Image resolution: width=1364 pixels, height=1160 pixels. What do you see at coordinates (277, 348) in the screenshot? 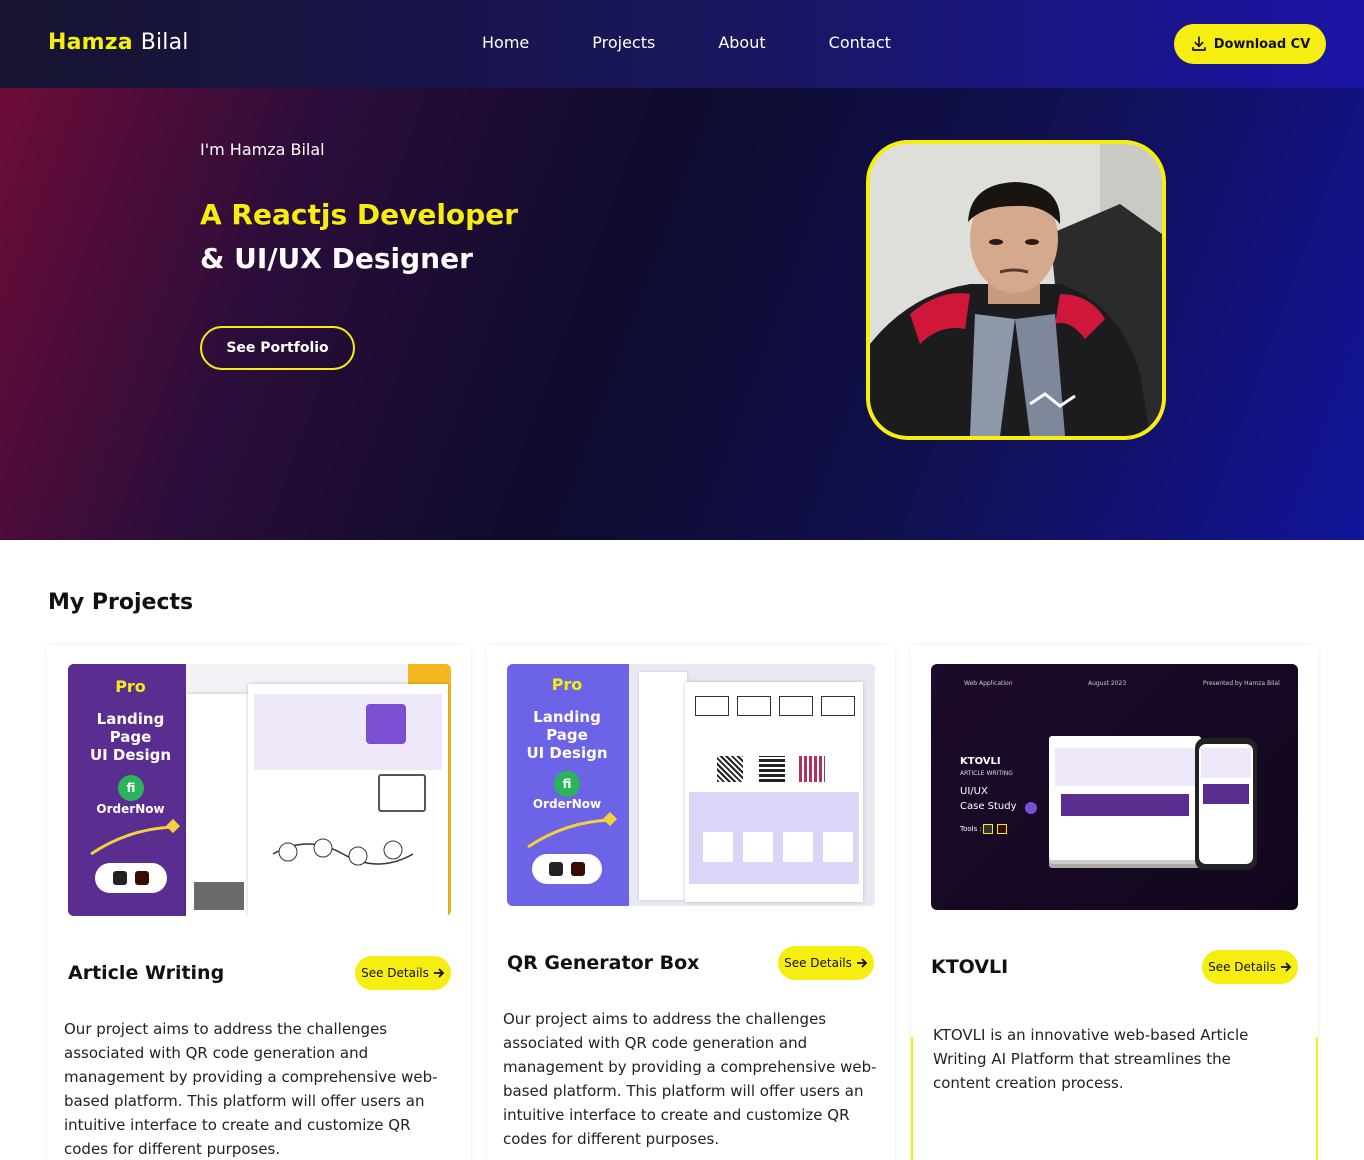
I see `see-portfolio-button: See Portfolio` at bounding box center [277, 348].